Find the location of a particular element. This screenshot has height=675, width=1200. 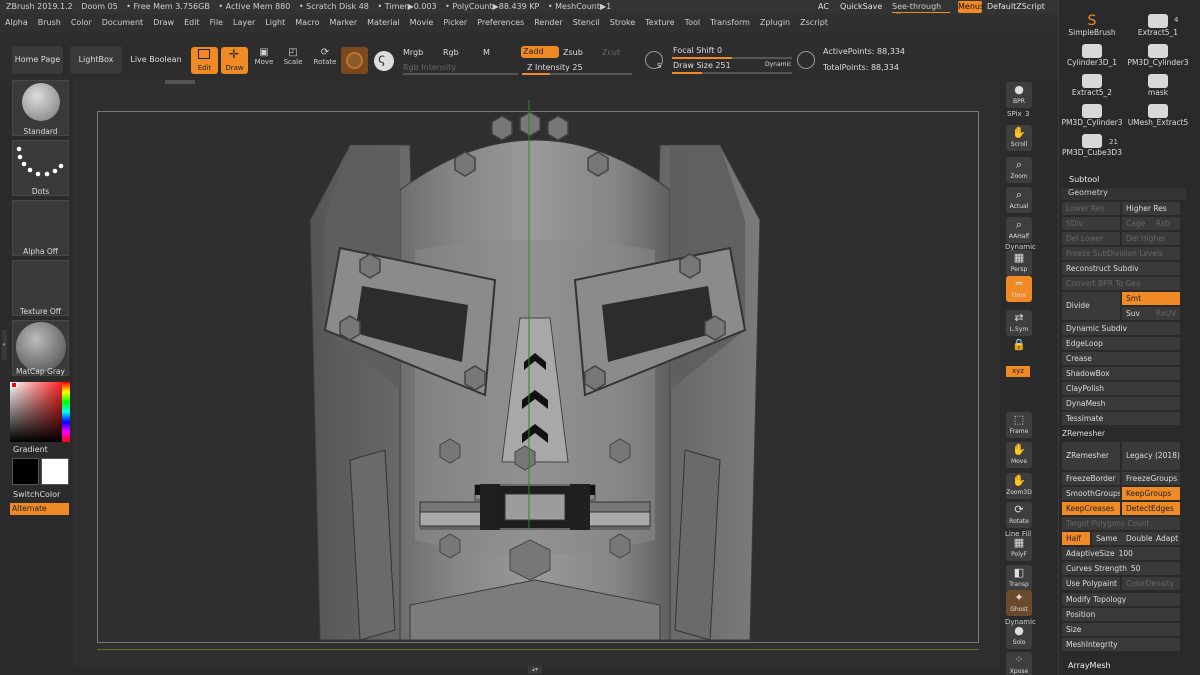

menu-color: Color is located at coordinates (81, 23).